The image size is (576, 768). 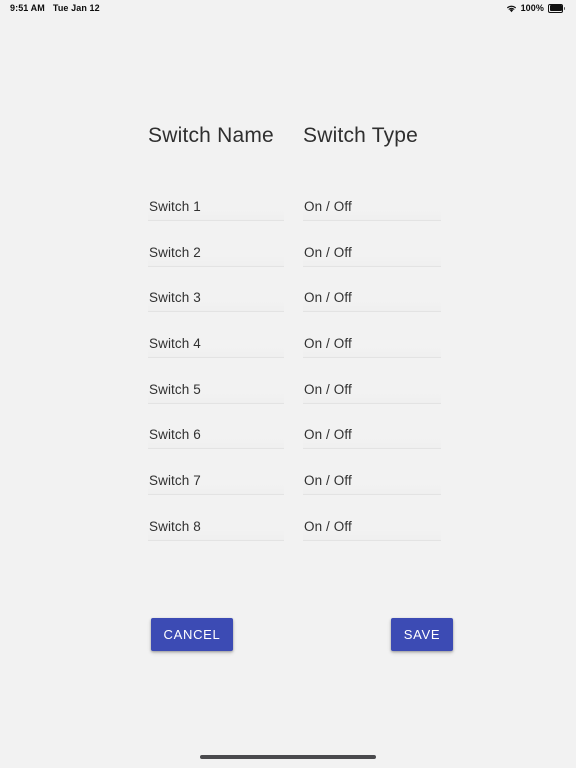 I want to click on table-row: Switch 1 On / Off, so click(x=298, y=216).